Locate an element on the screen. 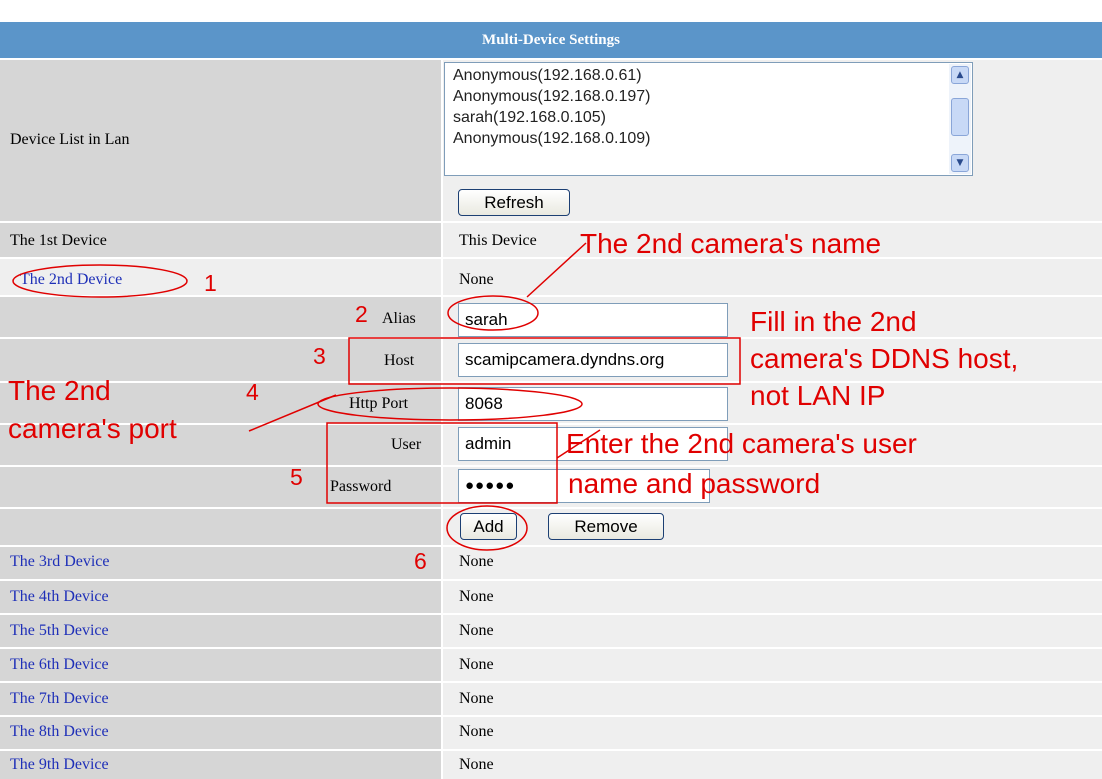 The image size is (1102, 779). device-list-item: Anonymous(192.168.0.61) is located at coordinates (712, 75).